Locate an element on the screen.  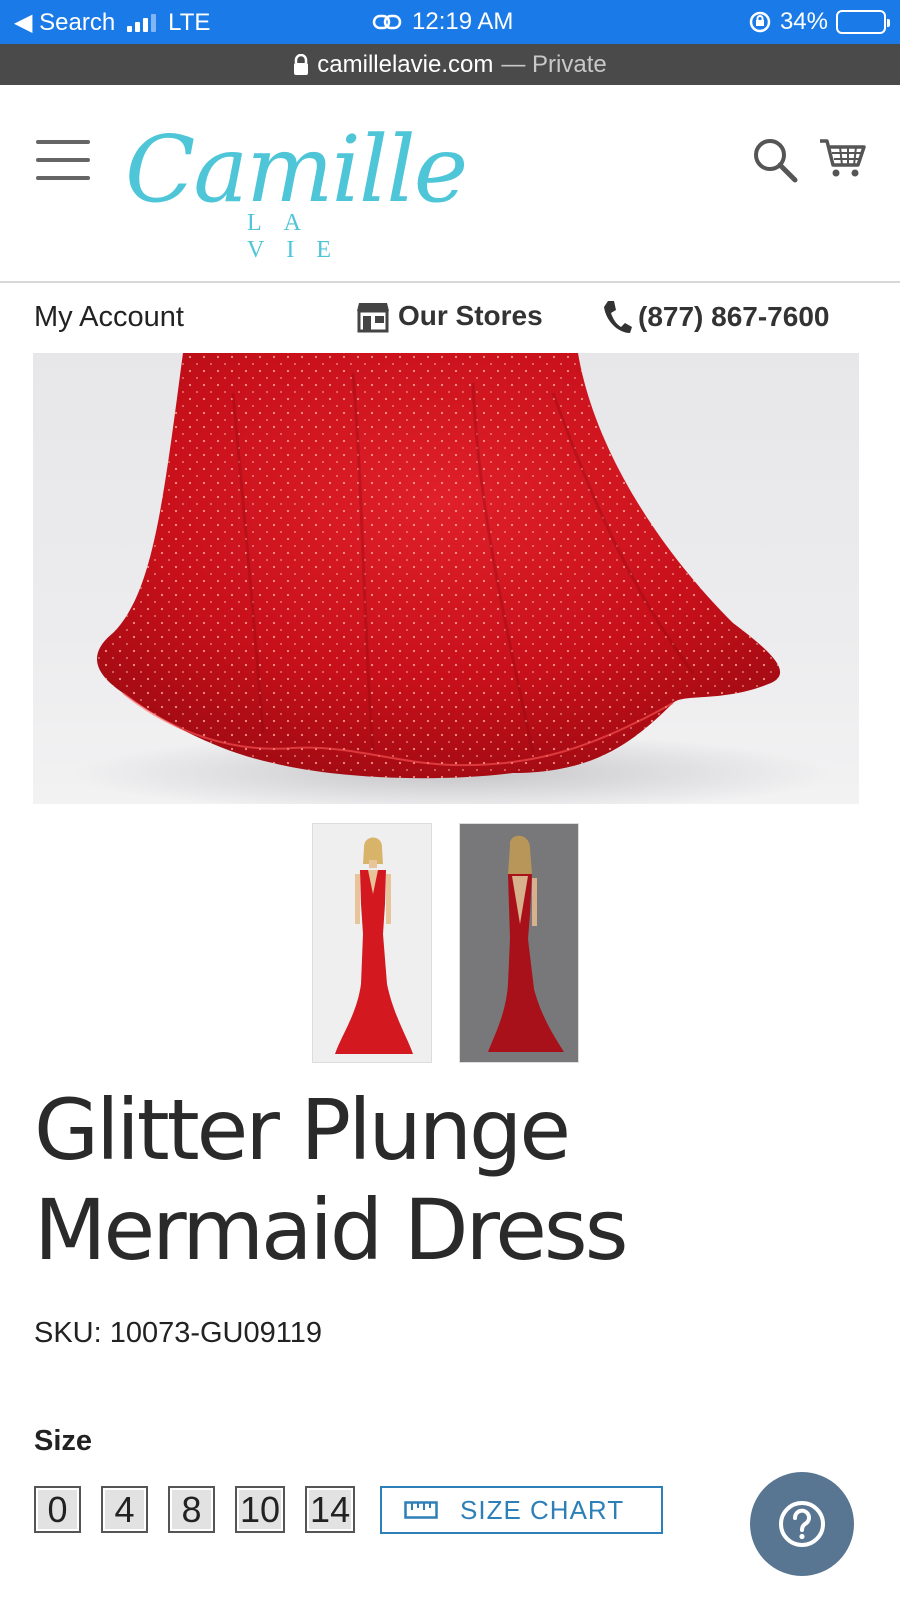
size-option-10: 10 is located at coordinates (260, 1509).